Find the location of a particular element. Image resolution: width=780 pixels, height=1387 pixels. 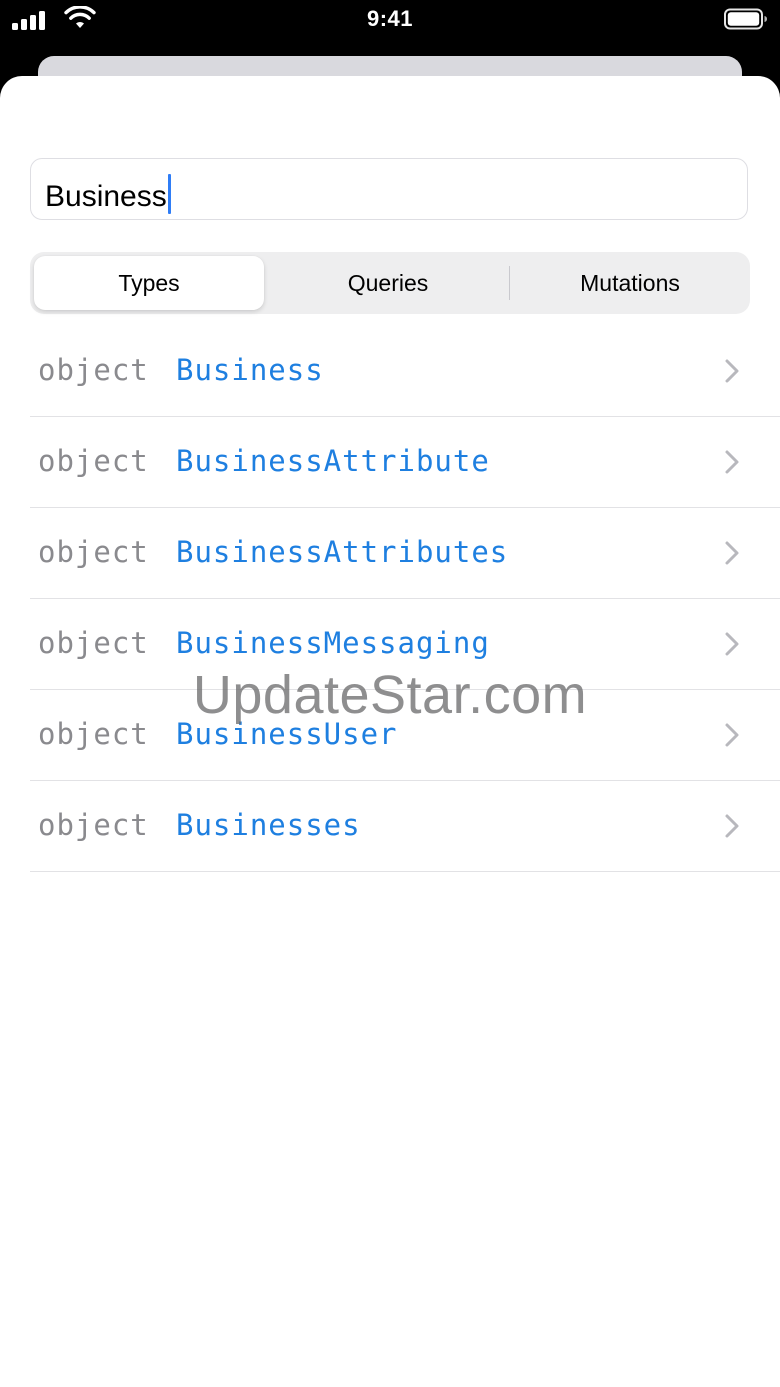

segment-queries: Queries is located at coordinates (388, 283).